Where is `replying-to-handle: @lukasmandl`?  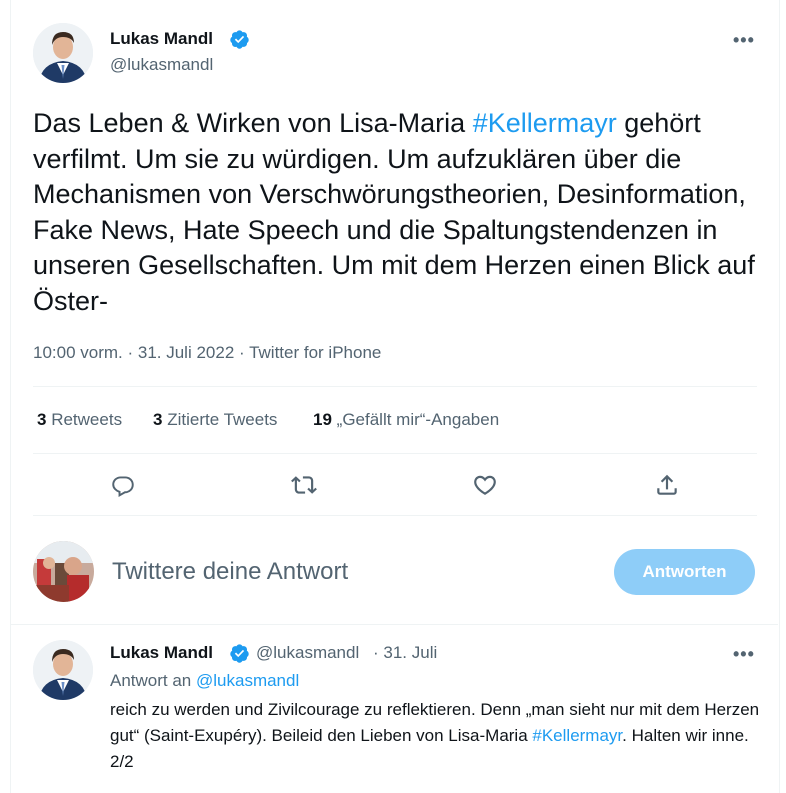 replying-to-handle: @lukasmandl is located at coordinates (247, 680).